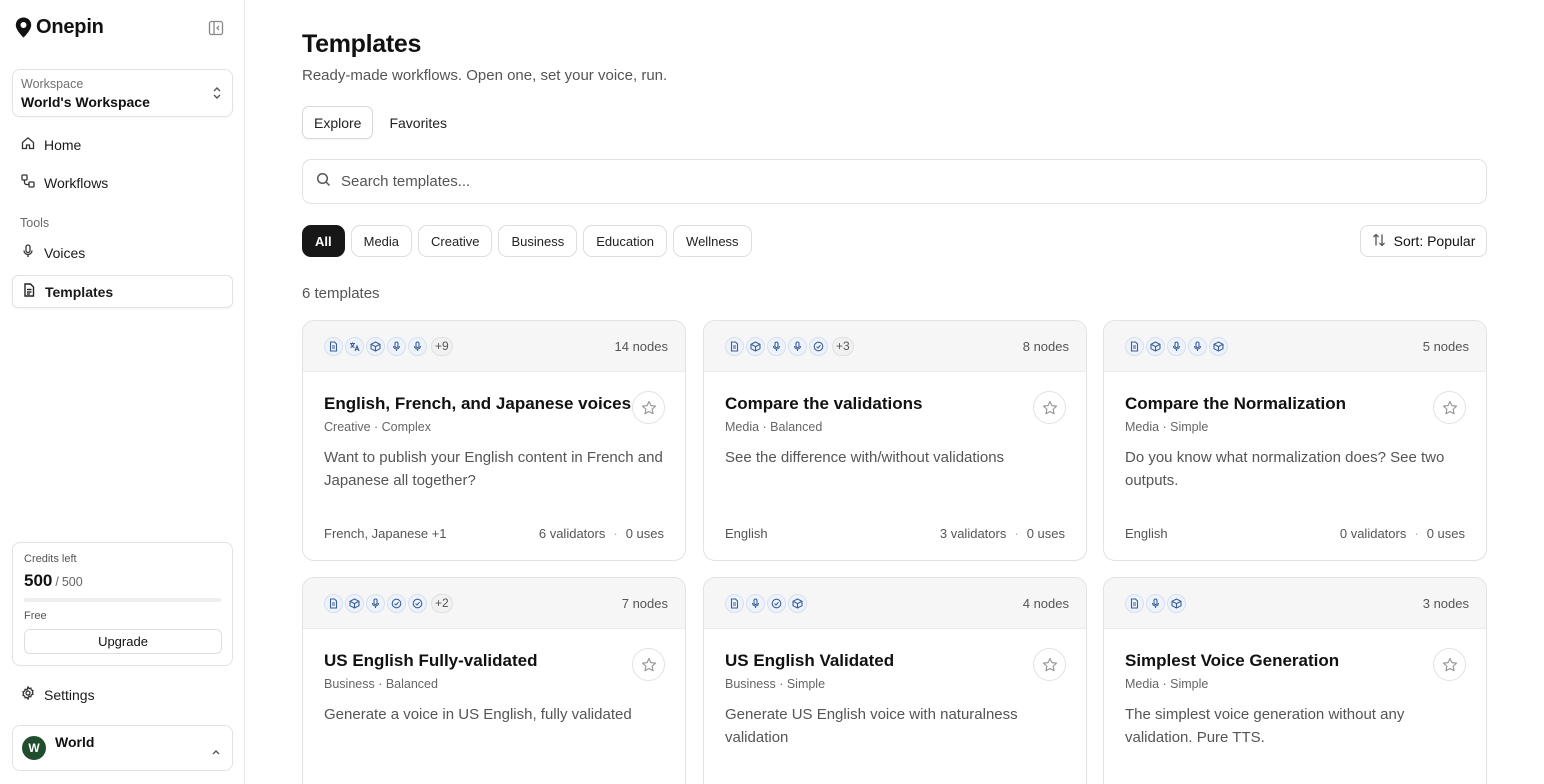 This screenshot has width=1544, height=784. I want to click on nav-home: Home, so click(122, 144).